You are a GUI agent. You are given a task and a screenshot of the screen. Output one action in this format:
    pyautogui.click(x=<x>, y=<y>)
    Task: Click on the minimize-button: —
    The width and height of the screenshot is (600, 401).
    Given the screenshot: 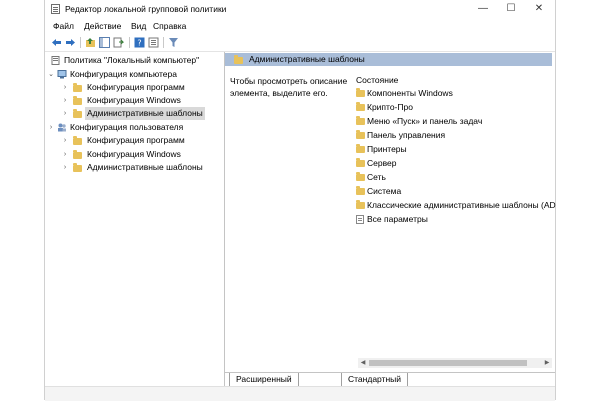 What is the action you would take?
    pyautogui.click(x=483, y=9)
    